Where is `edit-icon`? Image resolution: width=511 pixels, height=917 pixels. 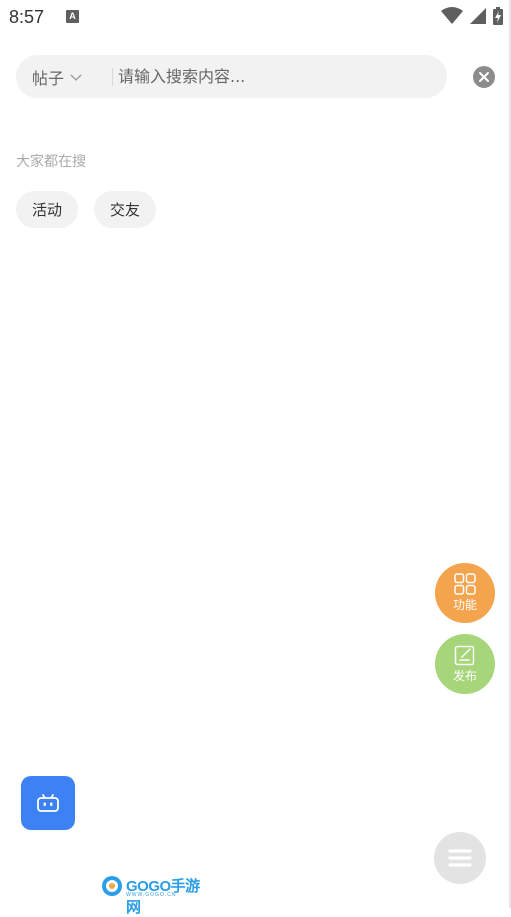 edit-icon is located at coordinates (464, 655).